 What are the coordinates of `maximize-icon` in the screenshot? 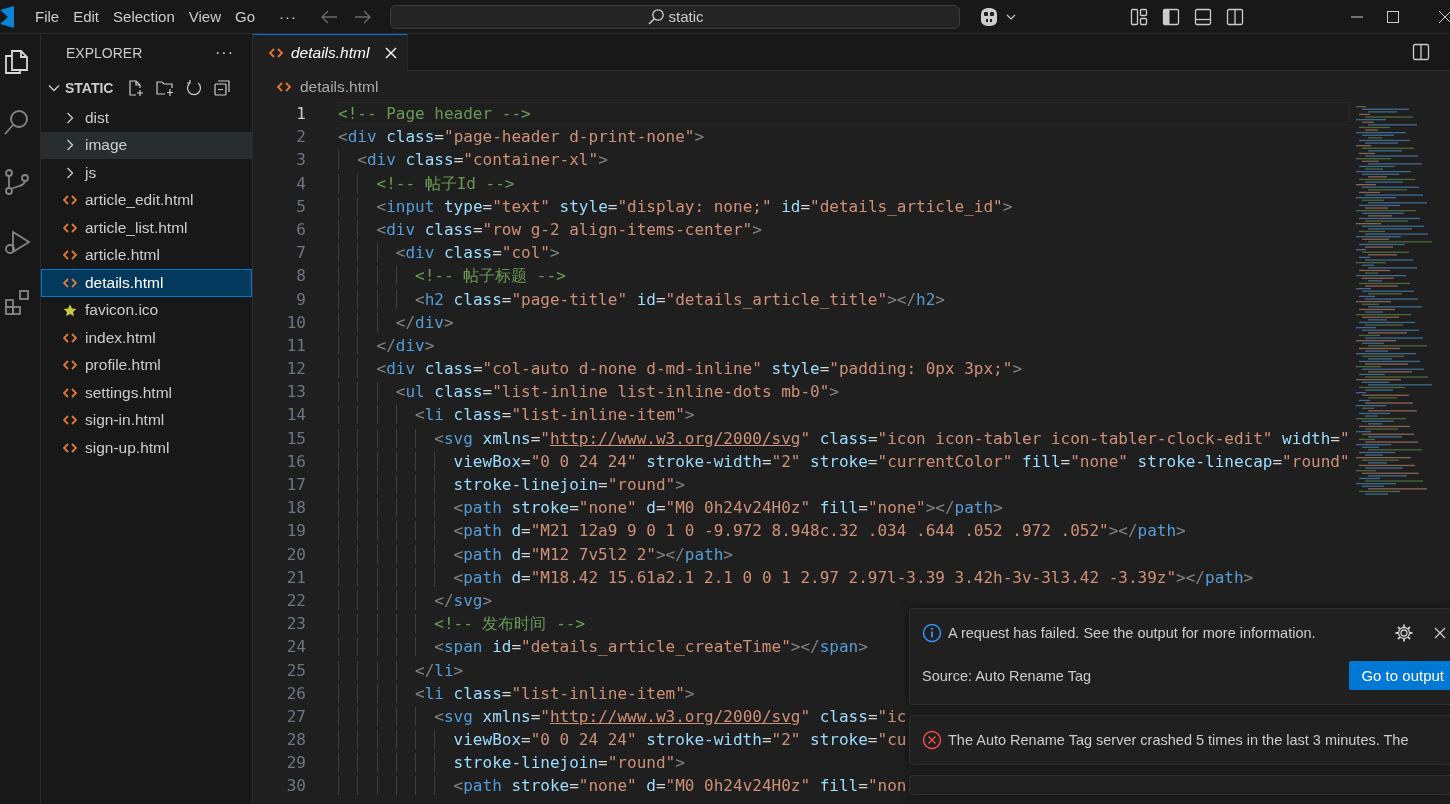 It's located at (1393, 16).